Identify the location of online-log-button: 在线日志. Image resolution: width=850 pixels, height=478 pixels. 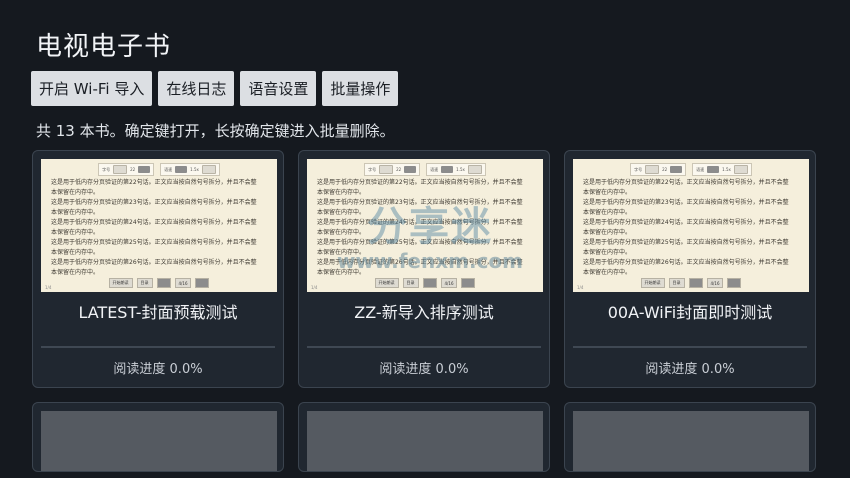
(196, 88).